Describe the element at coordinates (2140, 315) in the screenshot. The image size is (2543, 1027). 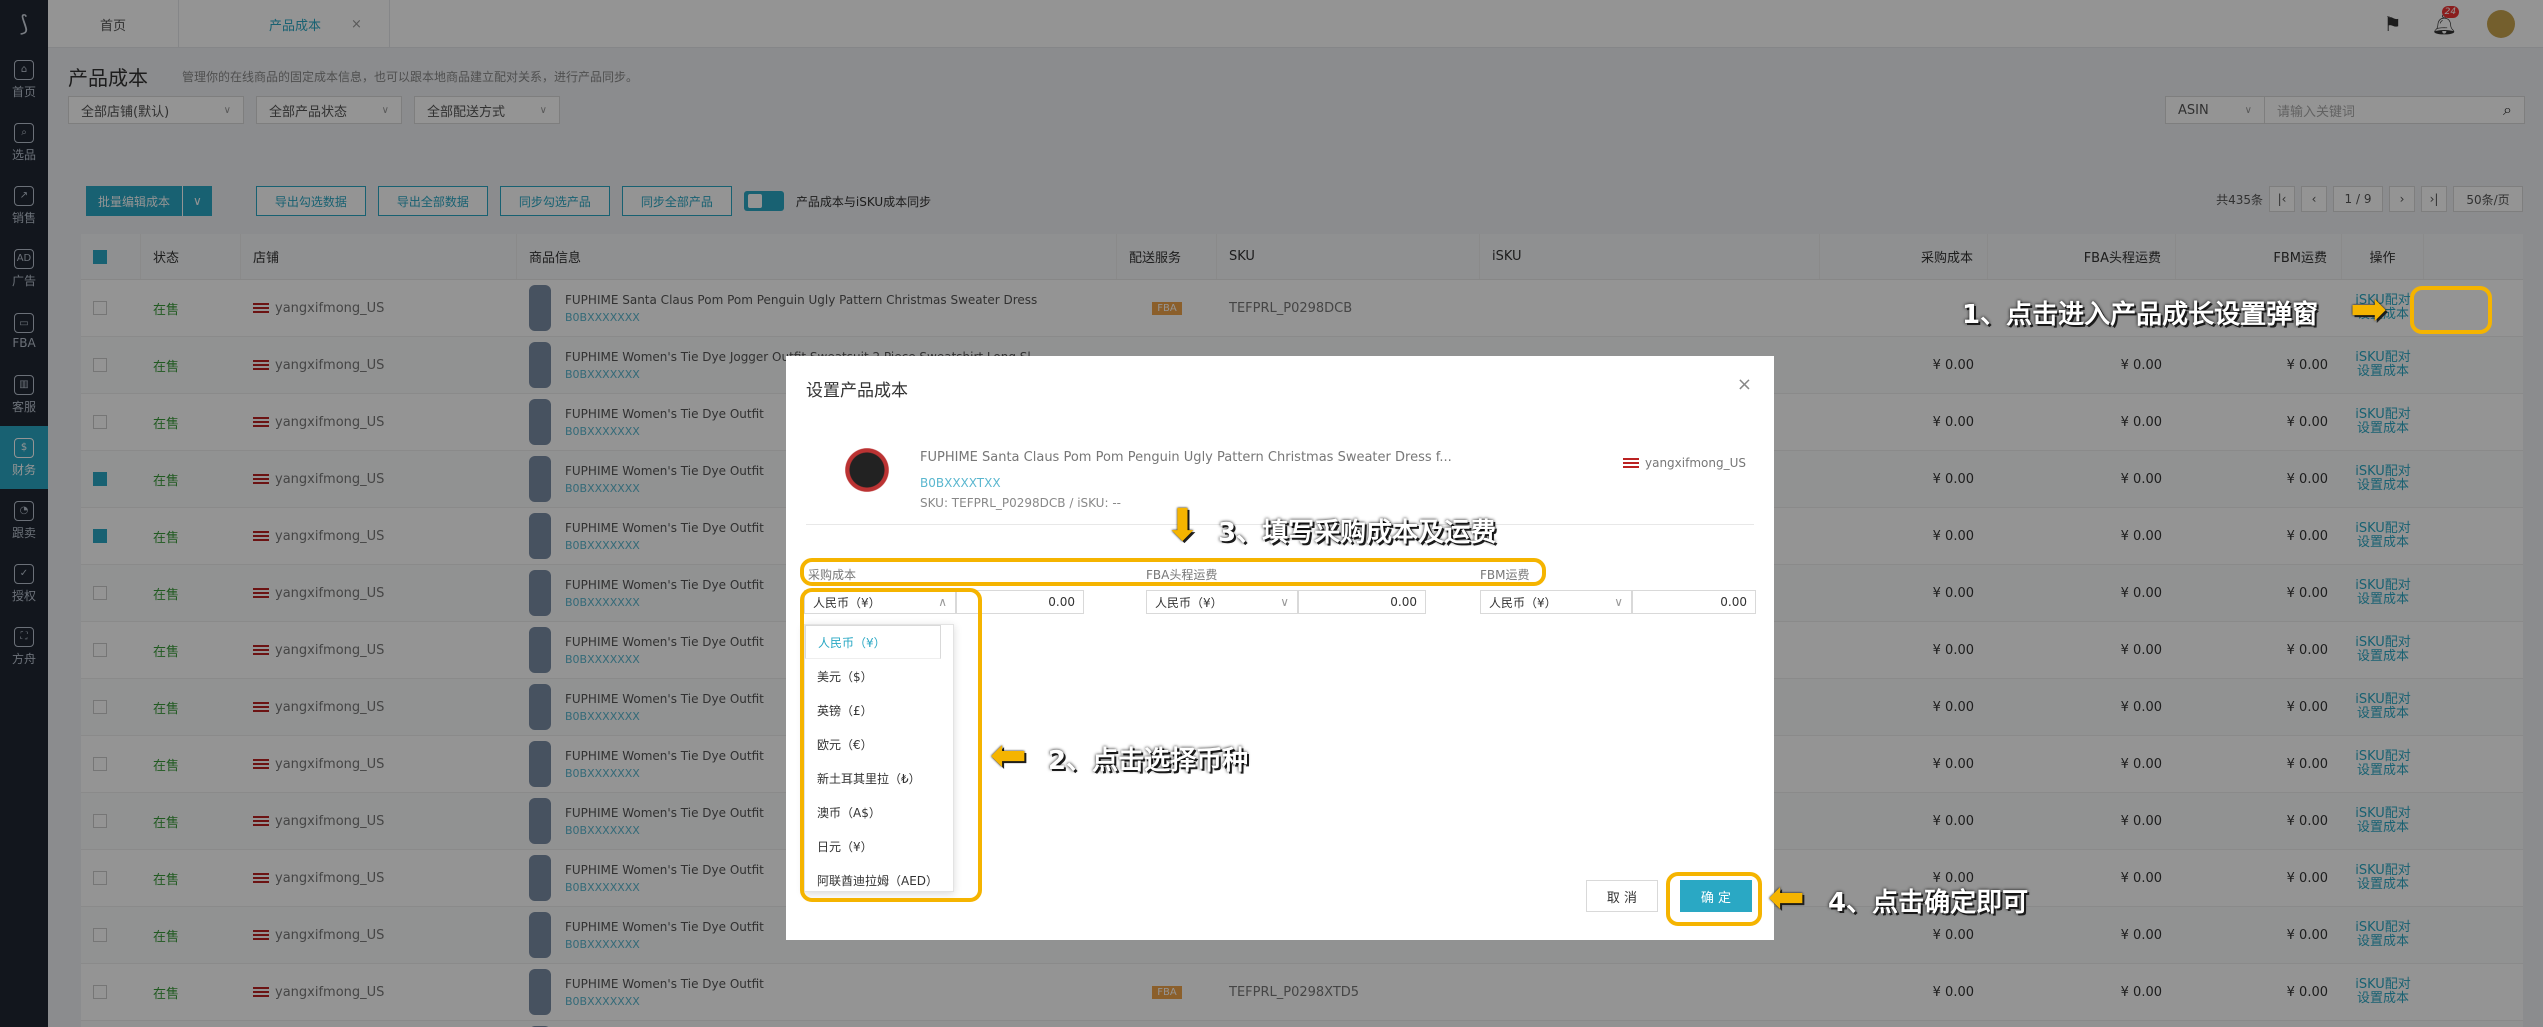
I see `annotation-step1: 1、点击进入产品成长设置弹窗` at that location.